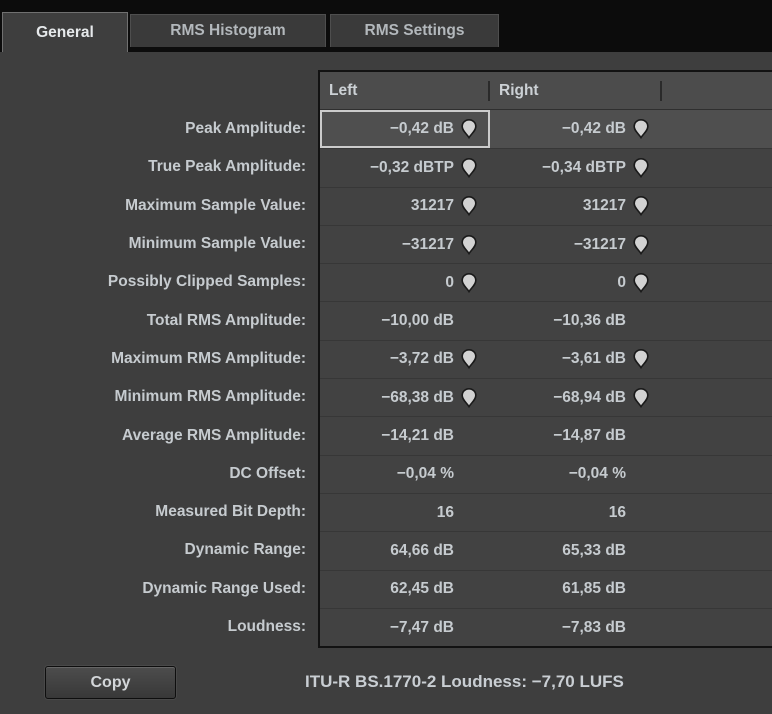  I want to click on row-label: DC Offset:, so click(267, 473).